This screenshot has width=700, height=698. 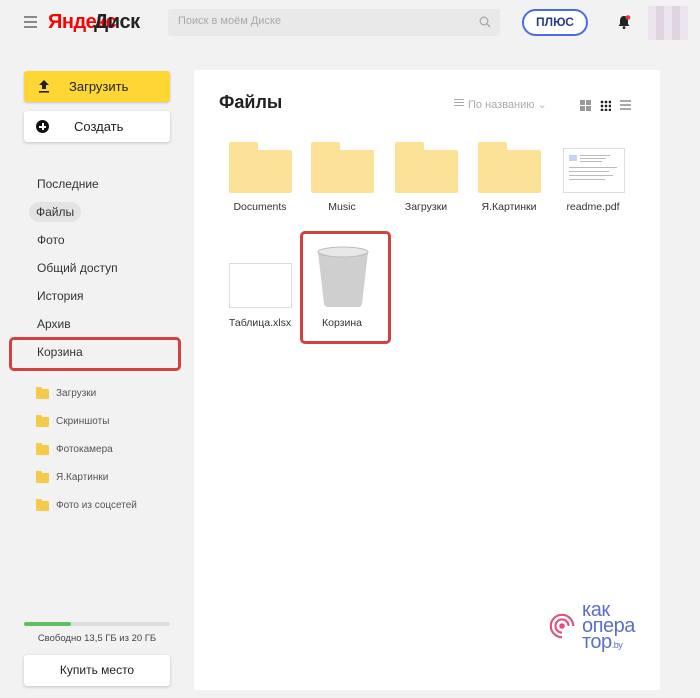 I want to click on sidebar-folder-camera: Фотокамера, so click(x=111, y=454).